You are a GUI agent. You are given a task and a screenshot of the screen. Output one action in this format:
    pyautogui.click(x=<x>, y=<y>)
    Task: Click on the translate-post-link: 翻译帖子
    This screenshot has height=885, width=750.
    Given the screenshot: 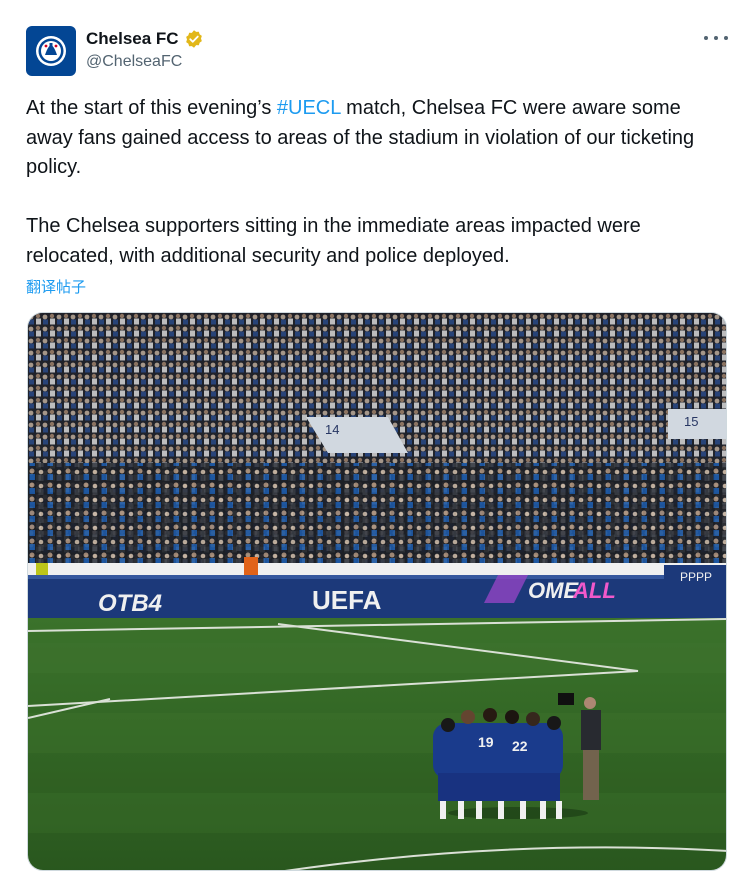 What is the action you would take?
    pyautogui.click(x=56, y=286)
    